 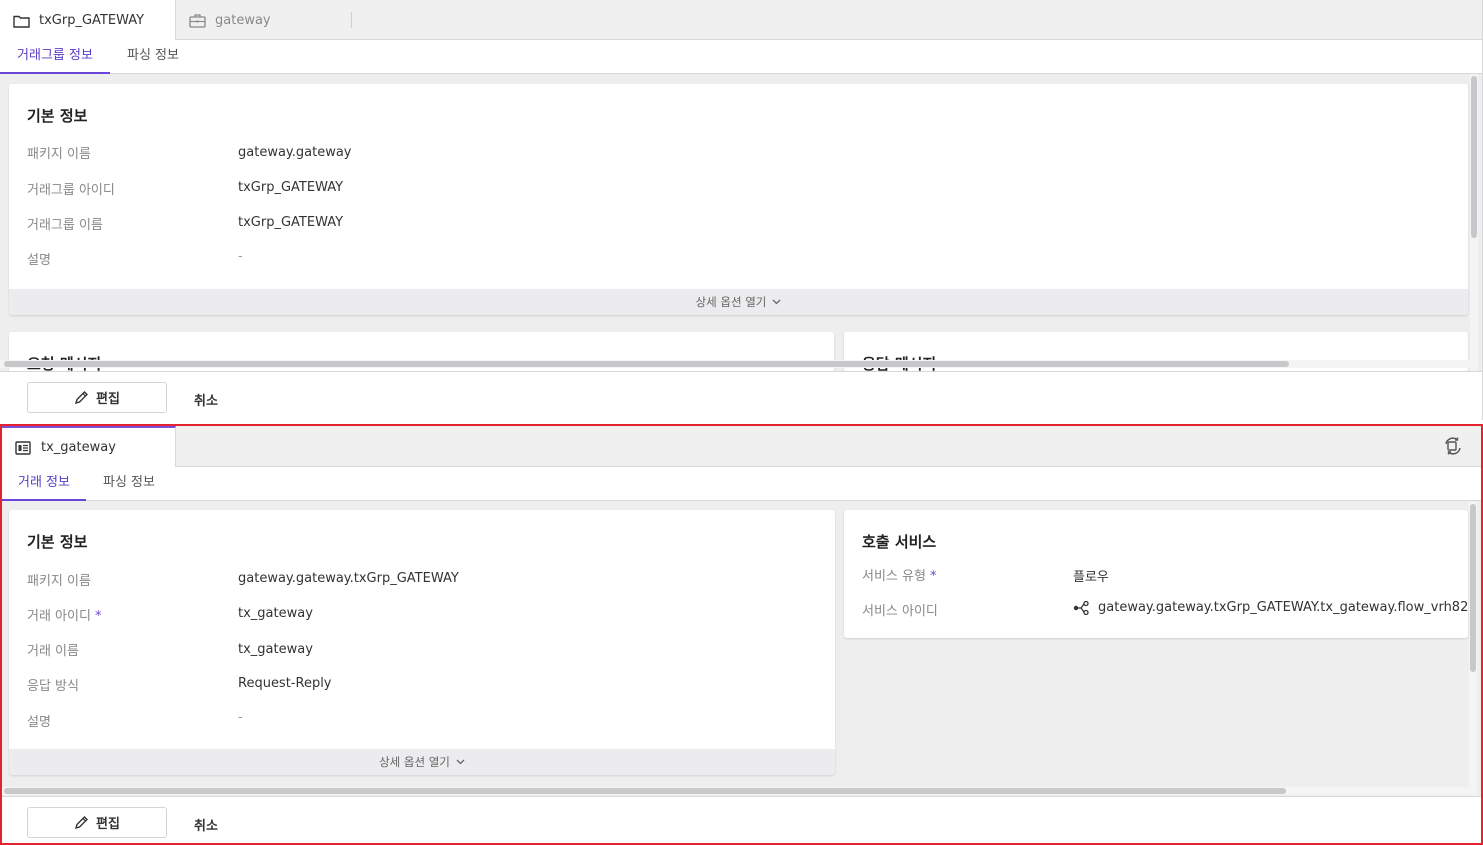 What do you see at coordinates (44, 484) in the screenshot?
I see `subtab-tx-info: 거래 정보` at bounding box center [44, 484].